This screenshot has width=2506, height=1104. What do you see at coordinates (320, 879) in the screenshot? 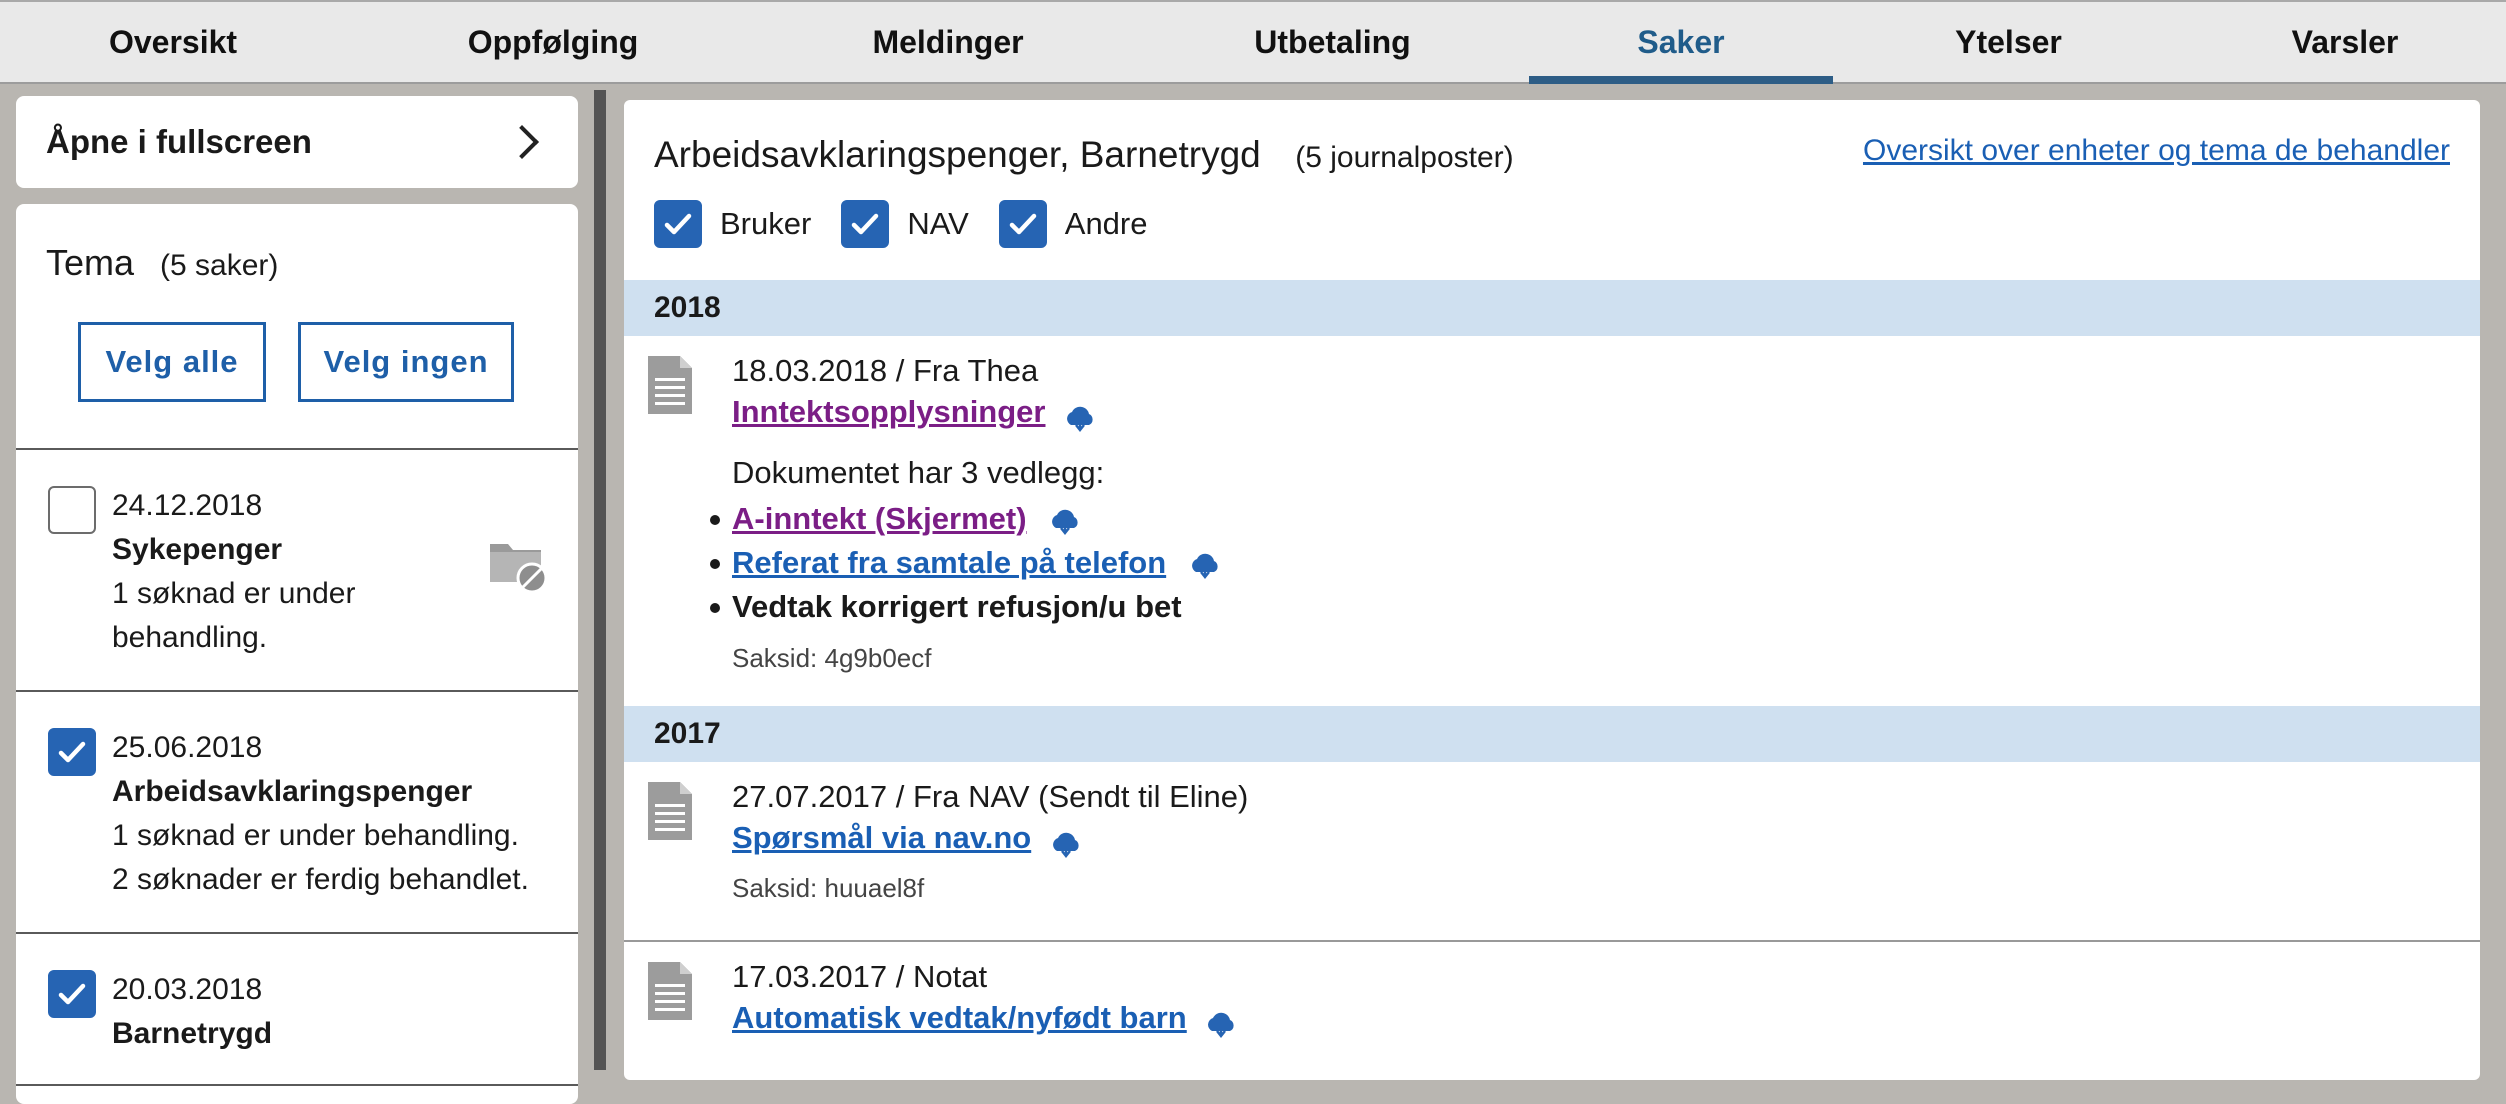
I see `sak-status: 2 søknader er ferdig behandlet.` at bounding box center [320, 879].